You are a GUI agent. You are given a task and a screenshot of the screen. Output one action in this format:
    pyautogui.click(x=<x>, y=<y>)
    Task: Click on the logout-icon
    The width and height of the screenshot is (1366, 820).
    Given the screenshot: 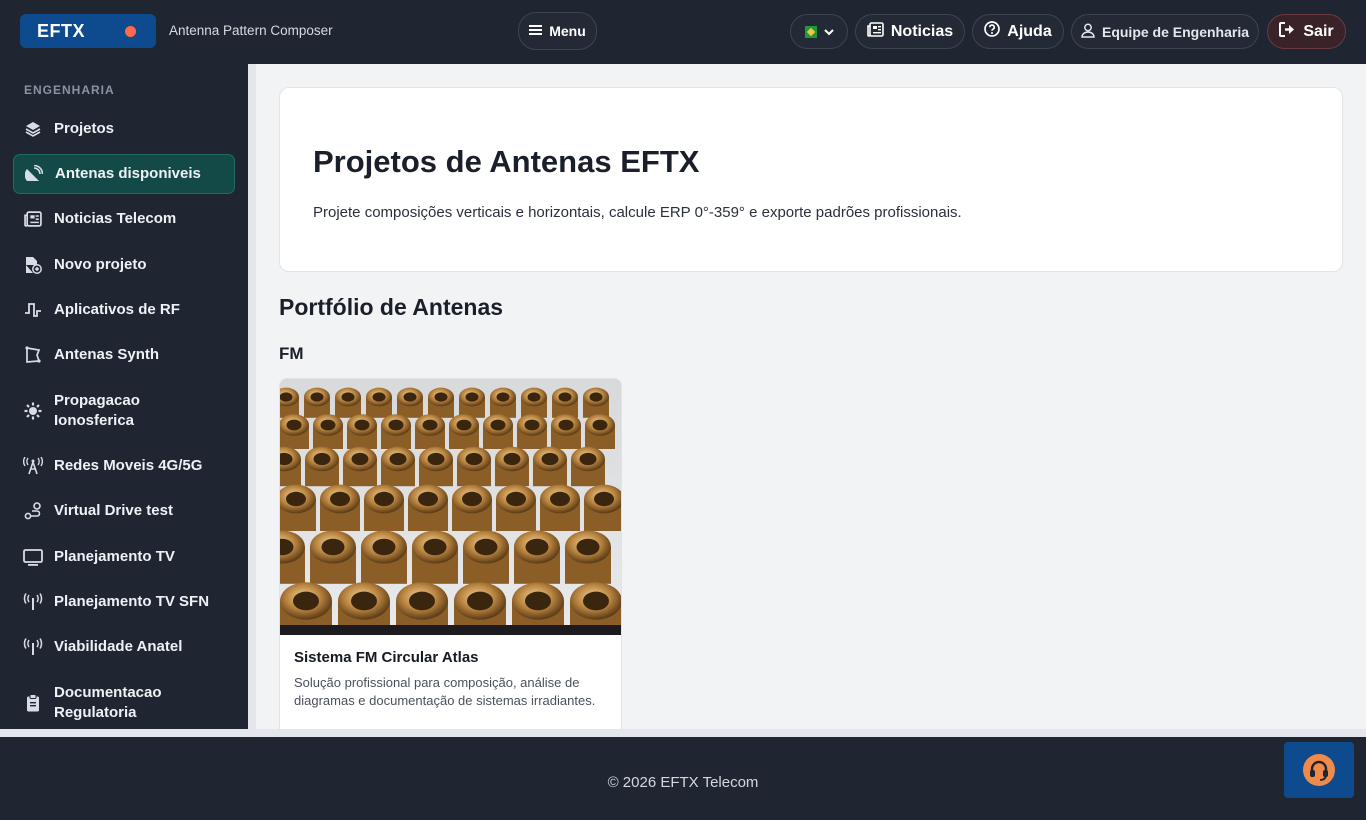 What is the action you would take?
    pyautogui.click(x=1287, y=31)
    